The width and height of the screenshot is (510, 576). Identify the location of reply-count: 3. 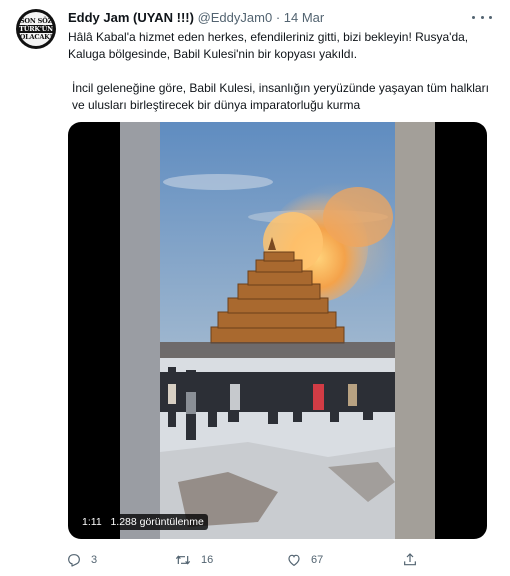
(94, 560).